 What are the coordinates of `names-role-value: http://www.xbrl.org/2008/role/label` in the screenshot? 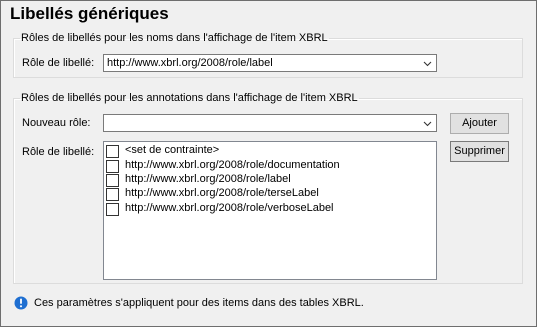 It's located at (190, 63).